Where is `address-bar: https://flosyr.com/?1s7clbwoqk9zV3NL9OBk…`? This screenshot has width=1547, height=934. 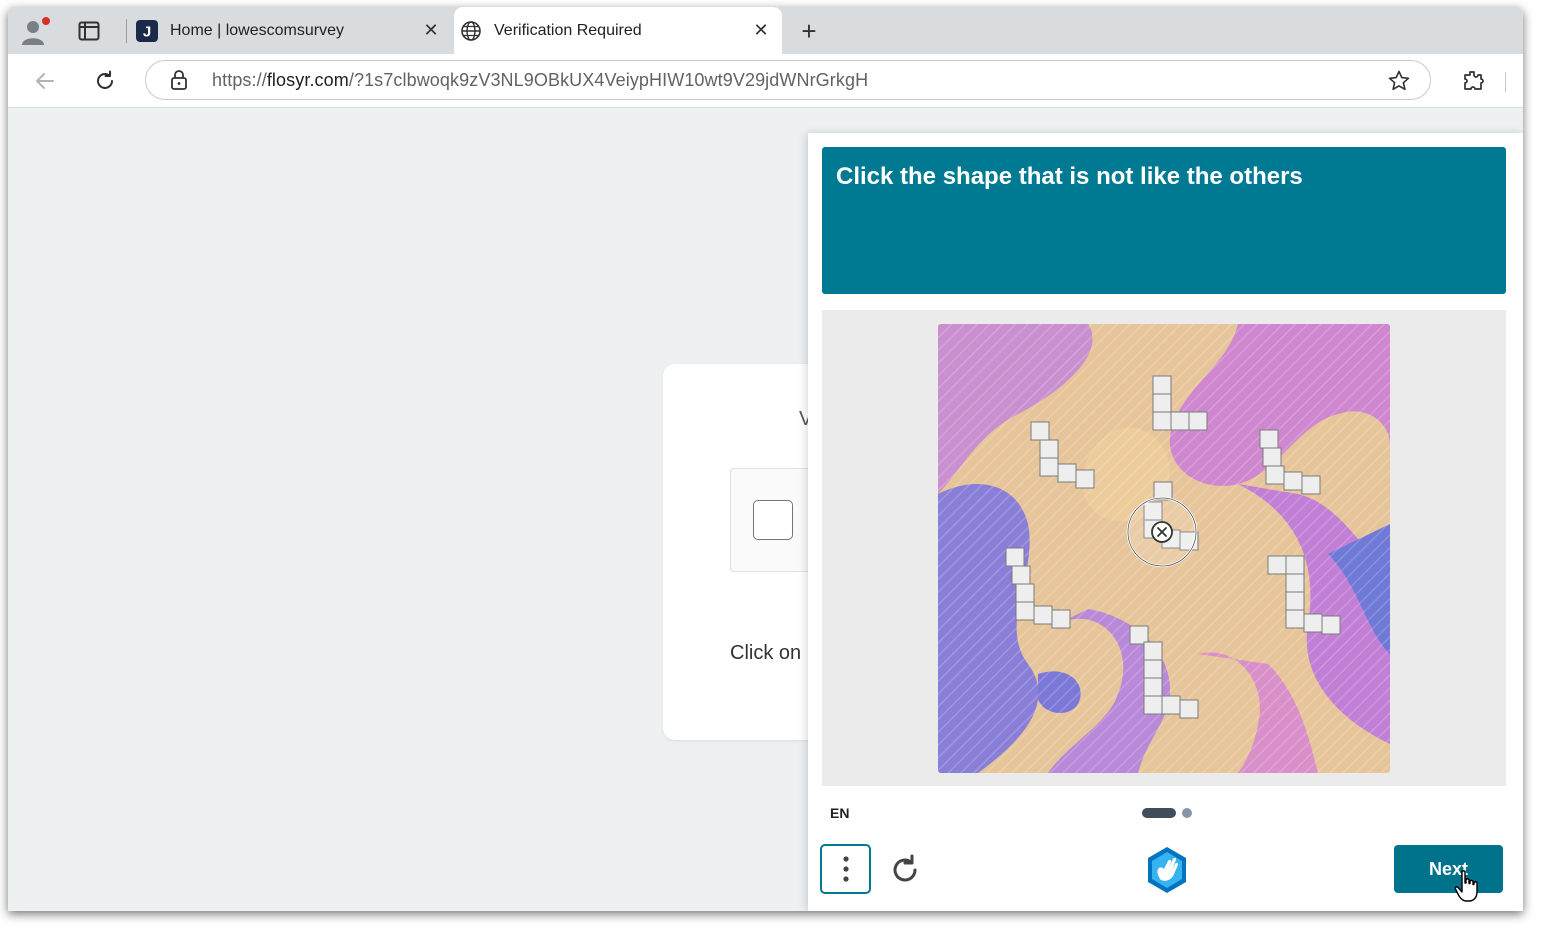 address-bar: https://flosyr.com/?1s7clbwoqk9zV3NL9OBk… is located at coordinates (788, 80).